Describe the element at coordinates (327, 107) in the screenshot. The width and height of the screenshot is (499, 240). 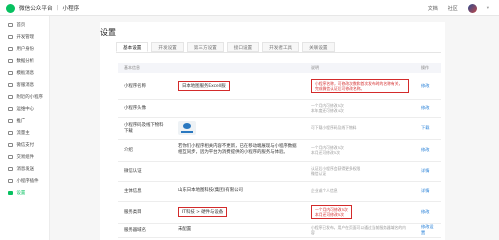
I see `row-description: 一个月内可修改5次 本年度还可修改4次` at that location.